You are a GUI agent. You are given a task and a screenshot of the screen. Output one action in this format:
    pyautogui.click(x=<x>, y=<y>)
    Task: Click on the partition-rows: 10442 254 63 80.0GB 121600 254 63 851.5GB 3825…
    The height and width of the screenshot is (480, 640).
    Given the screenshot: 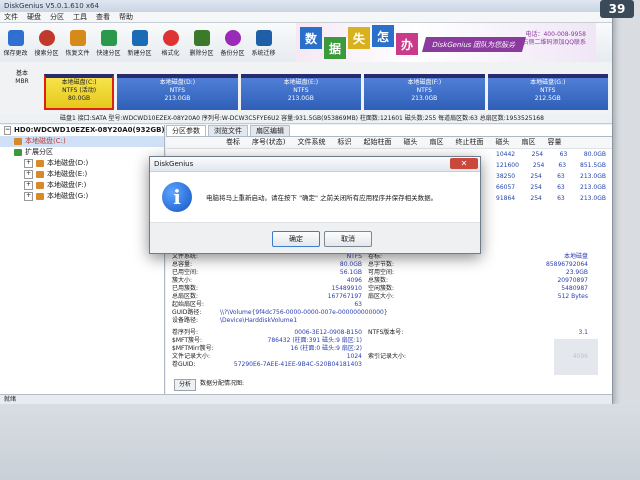 What is the action you would take?
    pyautogui.click(x=551, y=176)
    